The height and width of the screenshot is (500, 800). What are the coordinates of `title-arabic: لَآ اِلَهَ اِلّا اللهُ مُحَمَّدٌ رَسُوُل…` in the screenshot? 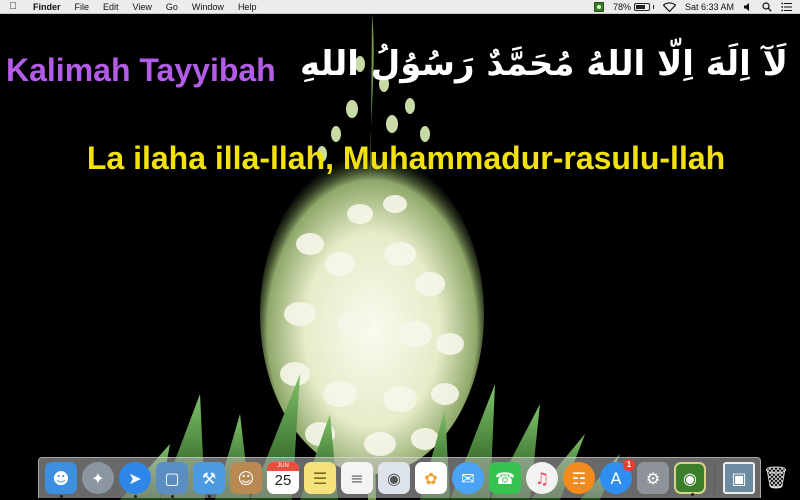 It's located at (543, 64).